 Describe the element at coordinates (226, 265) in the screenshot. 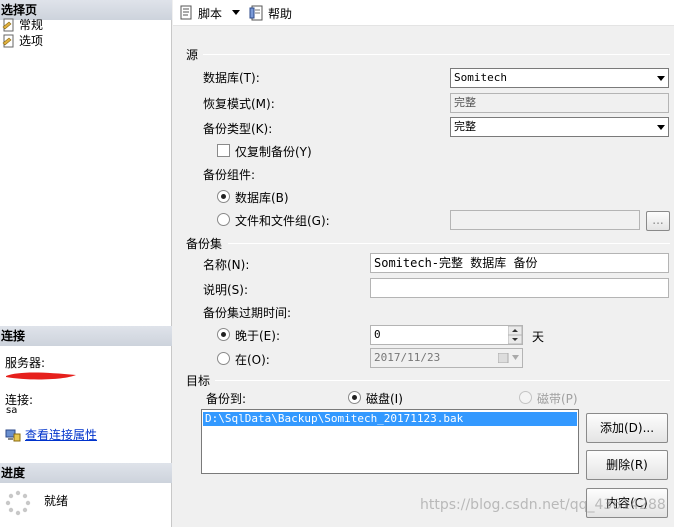

I see `backup-name-label: 名称(N):` at that location.